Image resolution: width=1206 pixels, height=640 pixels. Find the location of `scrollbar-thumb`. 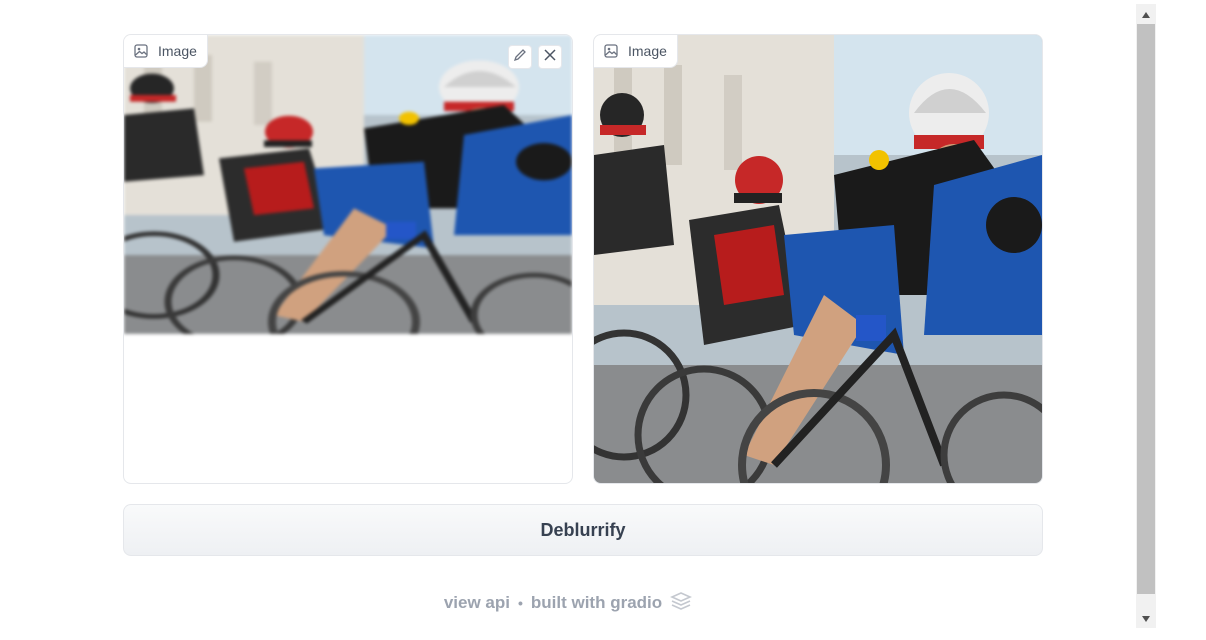

scrollbar-thumb is located at coordinates (1146, 309).